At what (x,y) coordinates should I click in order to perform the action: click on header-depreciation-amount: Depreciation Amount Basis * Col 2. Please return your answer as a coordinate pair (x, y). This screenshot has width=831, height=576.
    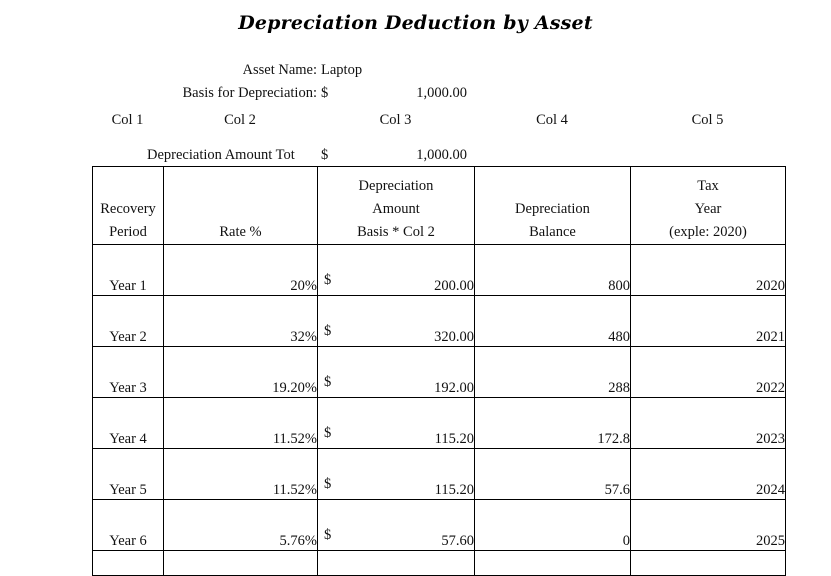
    Looking at the image, I should click on (396, 205).